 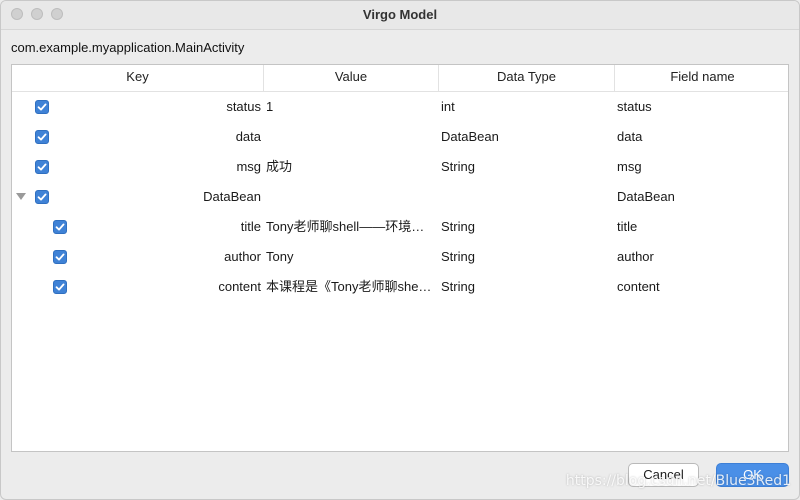 I want to click on data-type-cell, so click(x=526, y=197).